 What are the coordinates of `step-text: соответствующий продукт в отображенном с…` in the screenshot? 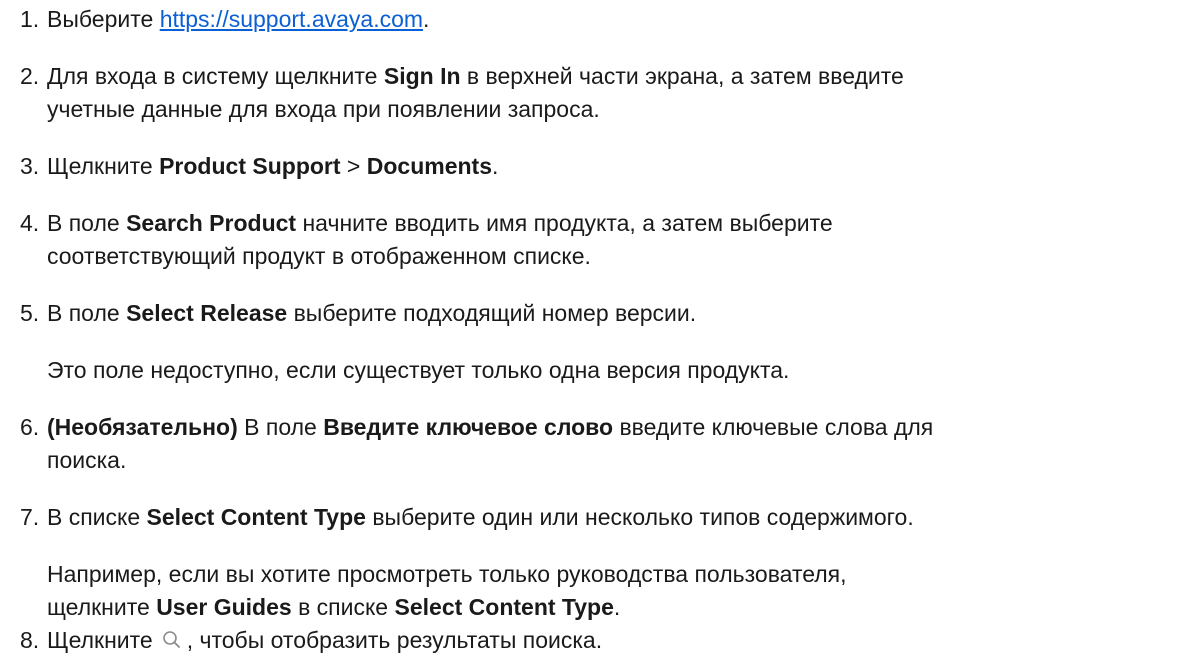 It's located at (319, 256).